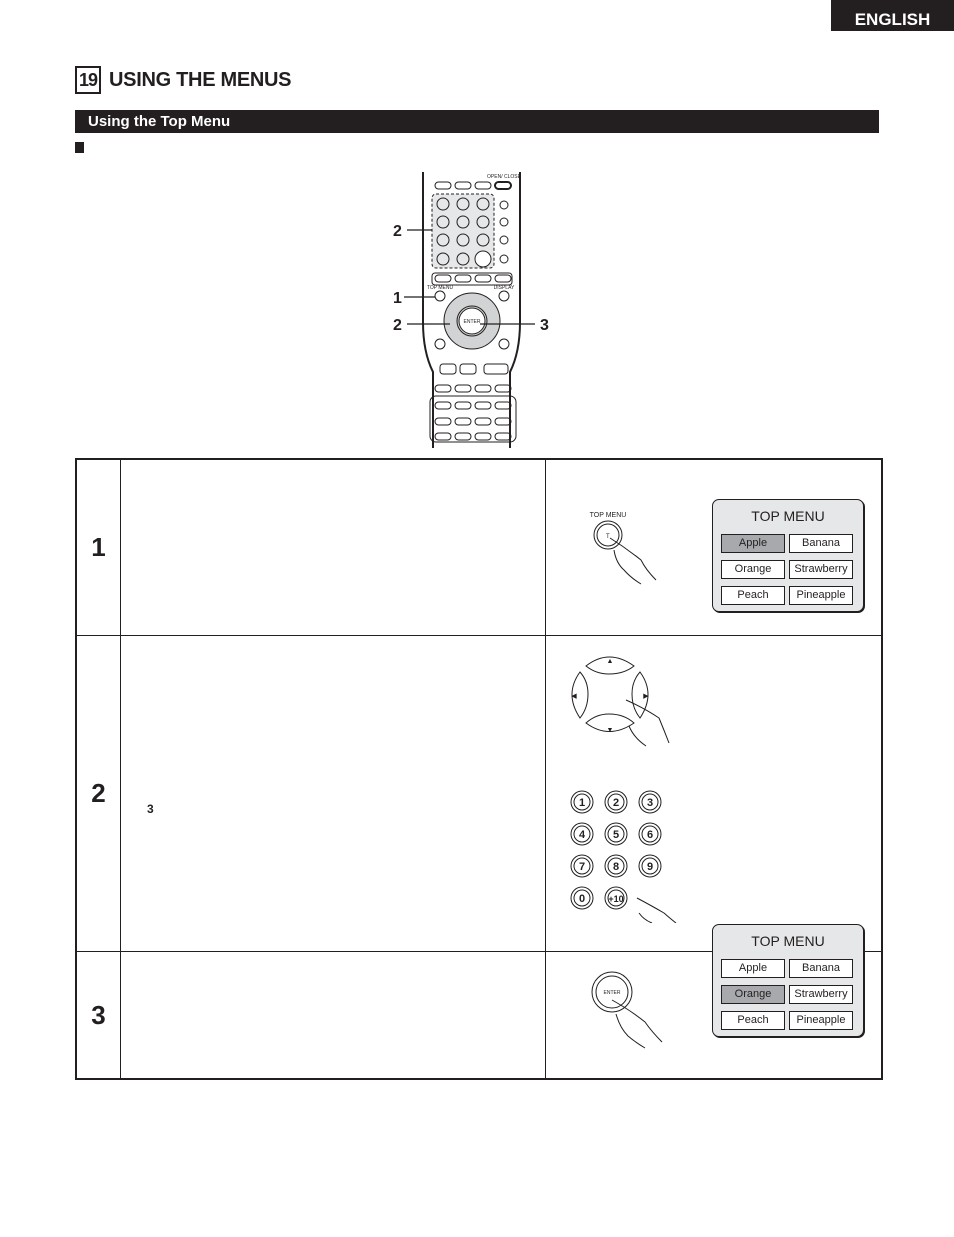  I want to click on numpad-key-4: 4, so click(582, 835).